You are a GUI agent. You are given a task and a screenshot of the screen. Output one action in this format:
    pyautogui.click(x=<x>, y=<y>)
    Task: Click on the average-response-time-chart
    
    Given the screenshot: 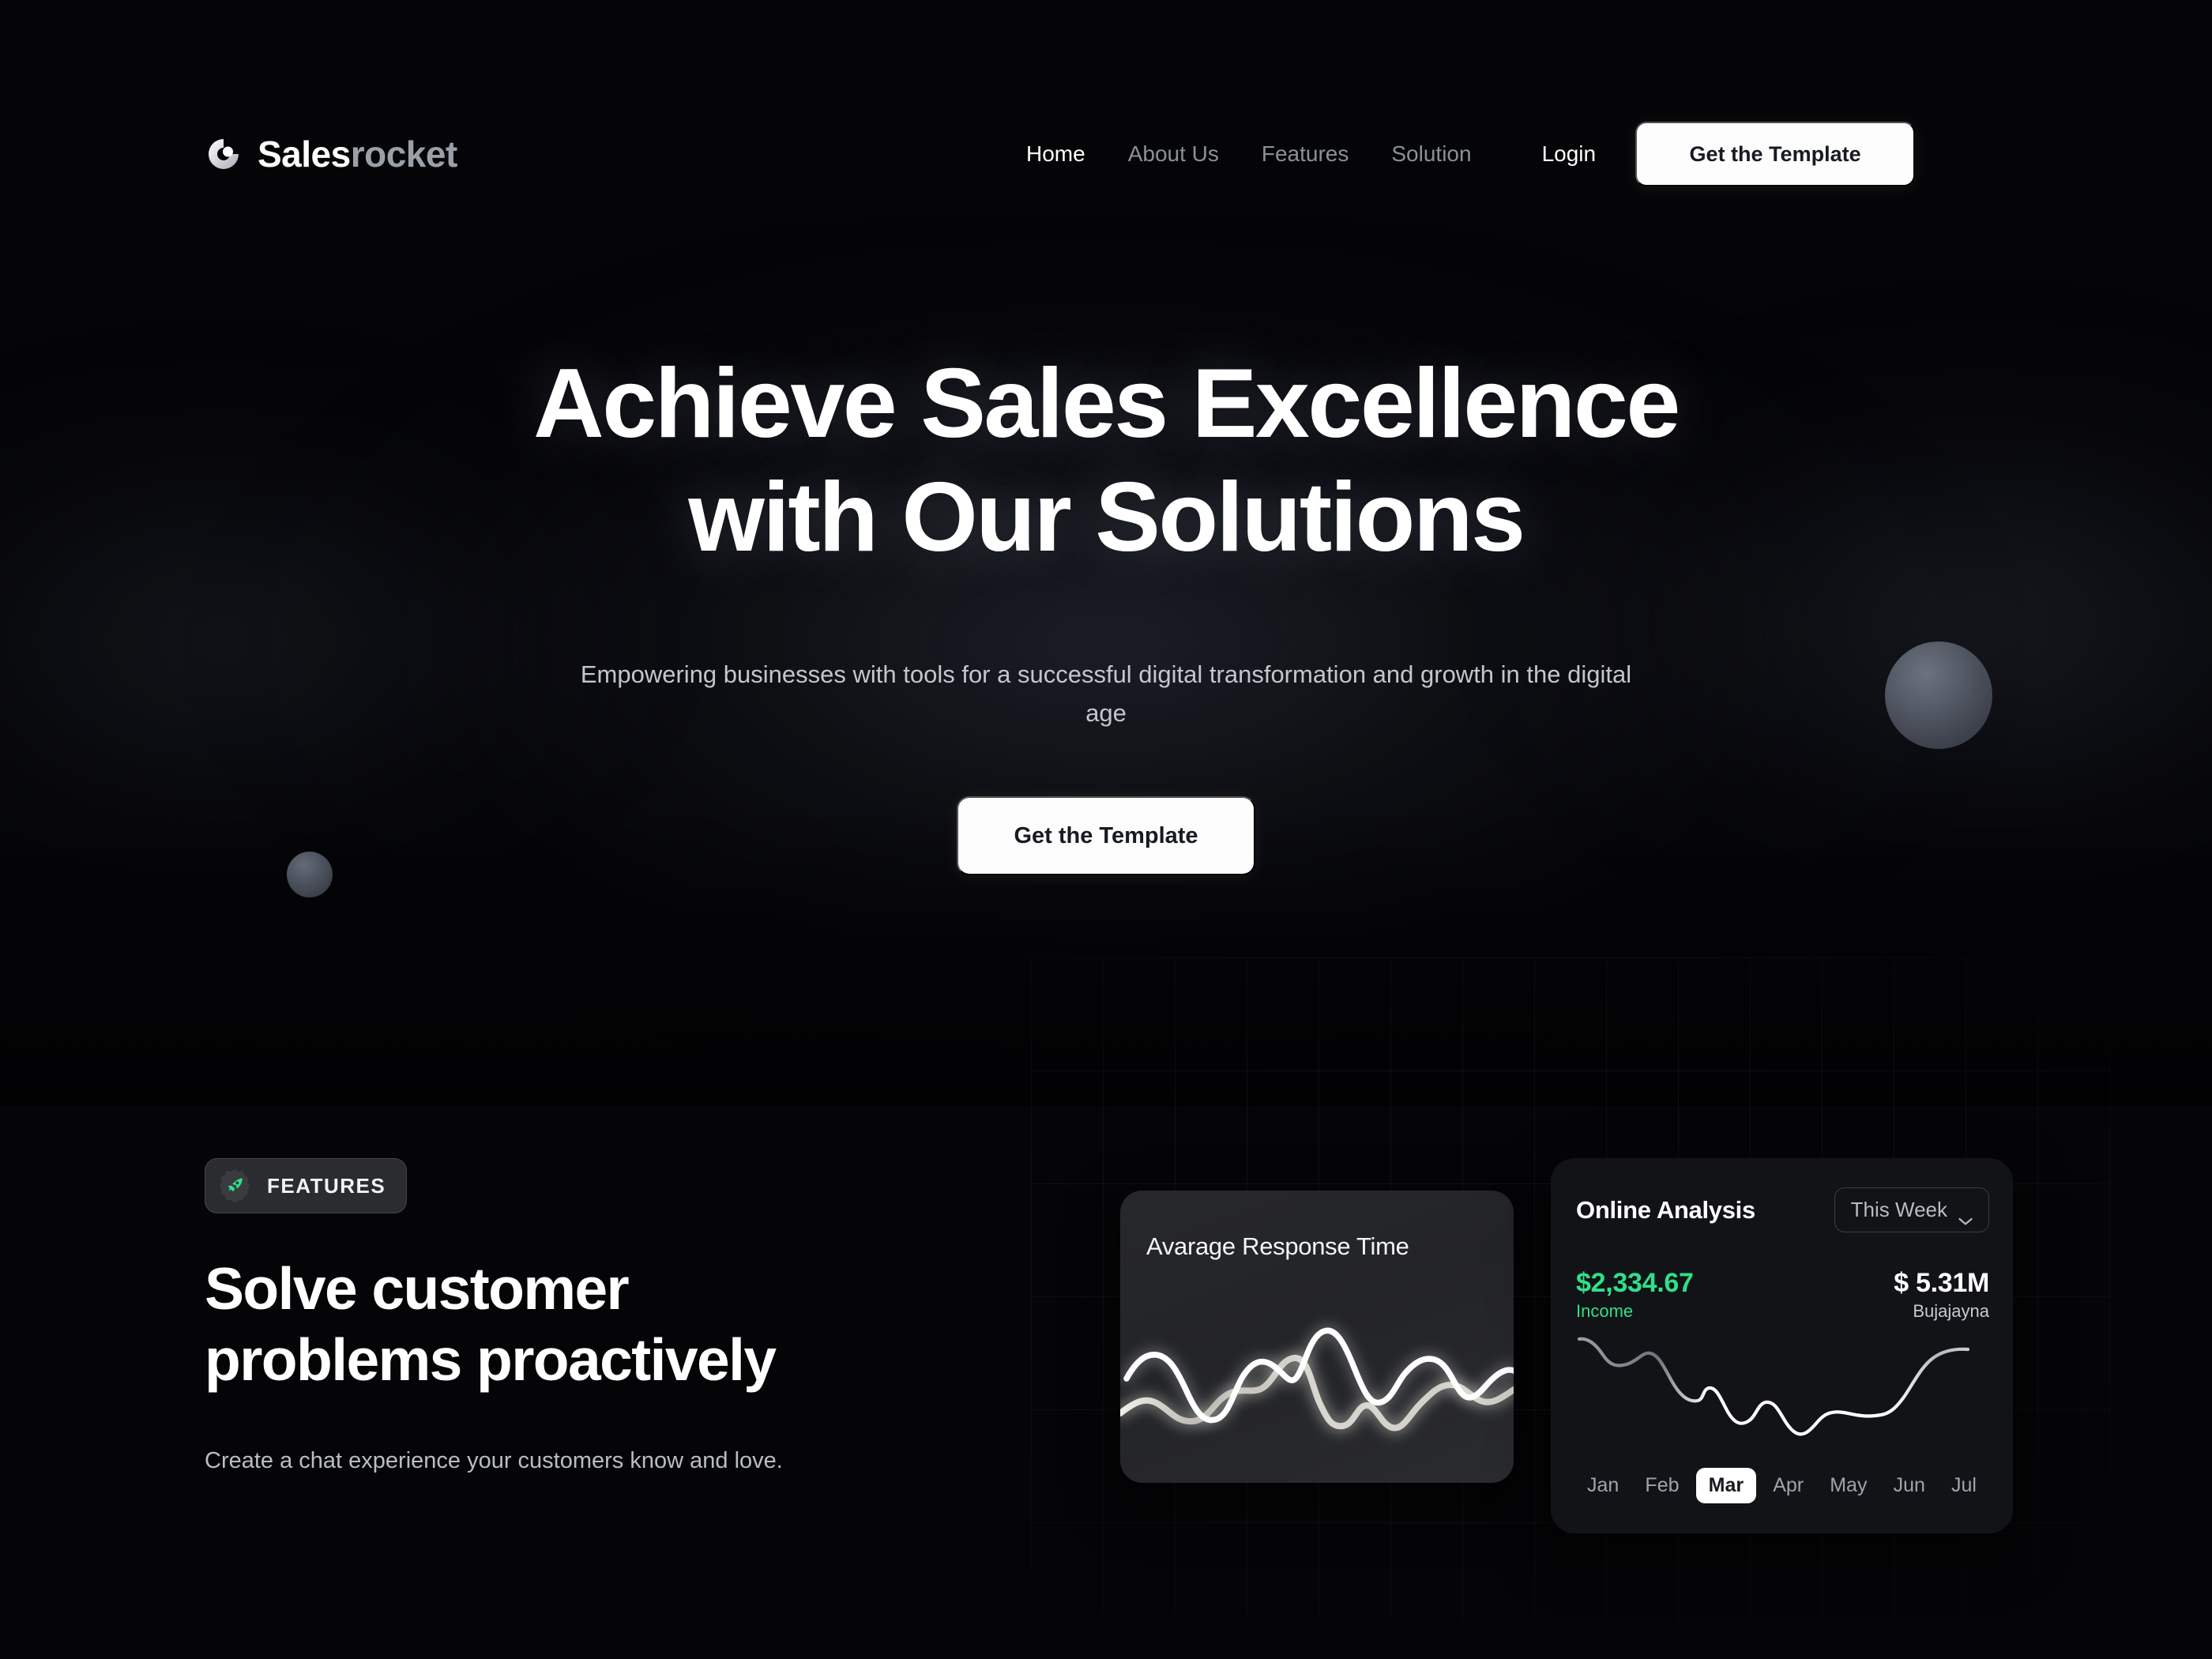 What is the action you would take?
    pyautogui.click(x=1317, y=1380)
    